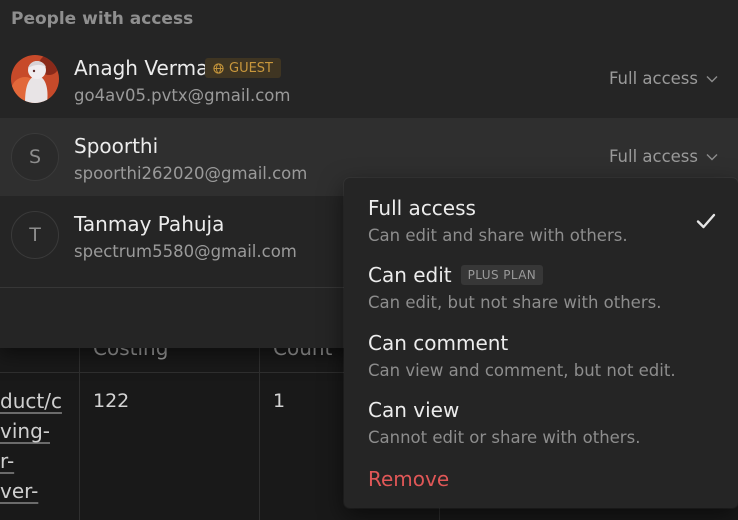  I want to click on option-title: Can comment, so click(438, 343).